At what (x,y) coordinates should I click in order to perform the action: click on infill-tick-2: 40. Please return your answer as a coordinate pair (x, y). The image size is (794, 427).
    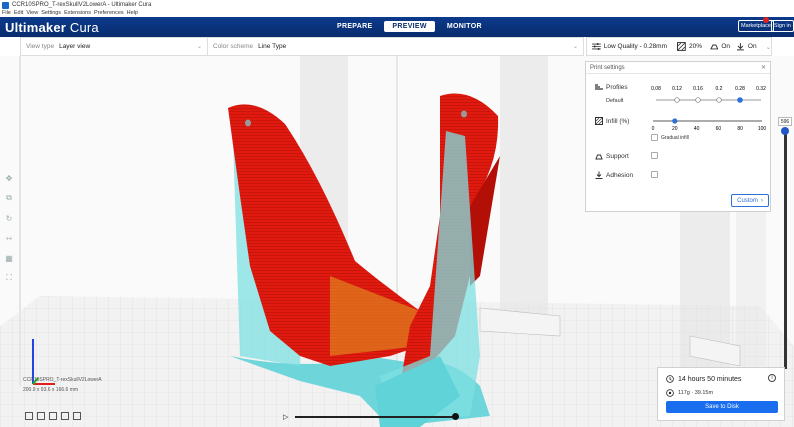
    Looking at the image, I should click on (697, 129).